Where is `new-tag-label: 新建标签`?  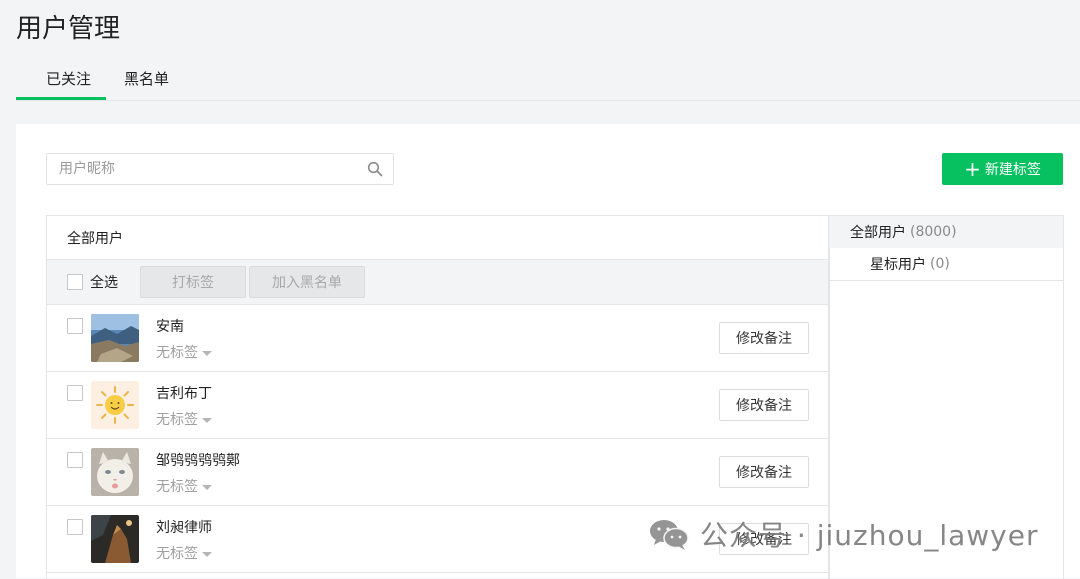 new-tag-label: 新建标签 is located at coordinates (1012, 170).